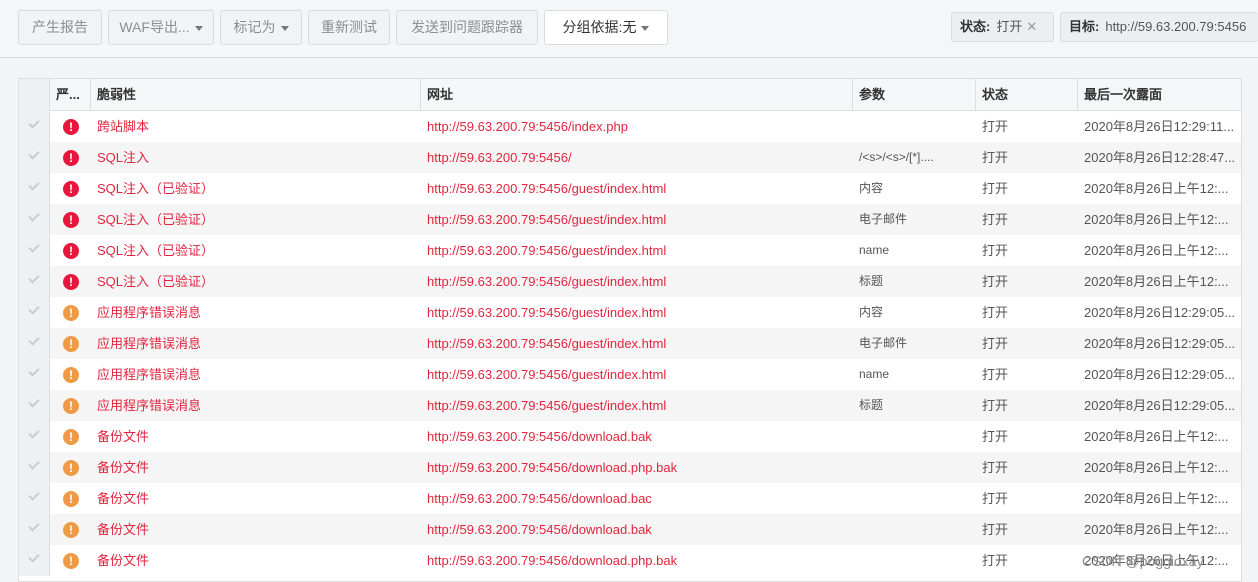 The height and width of the screenshot is (582, 1258). Describe the element at coordinates (149, 343) in the screenshot. I see `vulnerability-name: 应用程序错误消息` at that location.